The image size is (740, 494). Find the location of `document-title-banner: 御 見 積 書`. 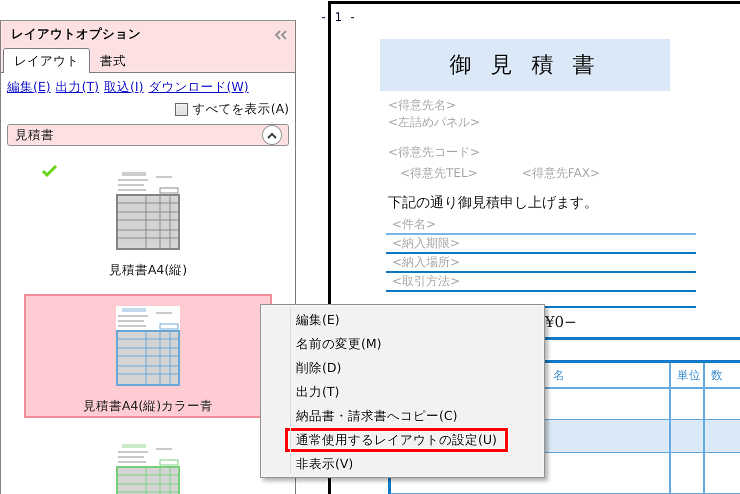

document-title-banner: 御 見 積 書 is located at coordinates (525, 65).